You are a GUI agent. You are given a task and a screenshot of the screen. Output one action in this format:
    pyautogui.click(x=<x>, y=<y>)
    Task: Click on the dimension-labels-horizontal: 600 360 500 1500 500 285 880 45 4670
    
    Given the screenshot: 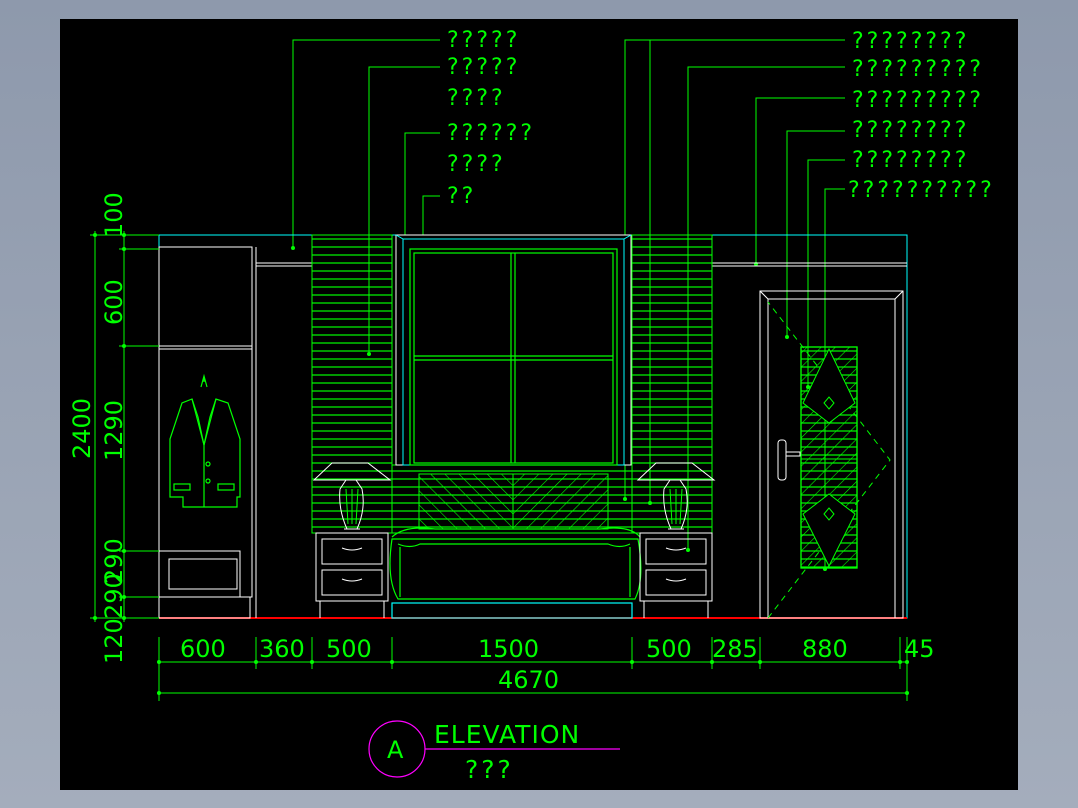 What is the action you would take?
    pyautogui.click(x=557, y=664)
    